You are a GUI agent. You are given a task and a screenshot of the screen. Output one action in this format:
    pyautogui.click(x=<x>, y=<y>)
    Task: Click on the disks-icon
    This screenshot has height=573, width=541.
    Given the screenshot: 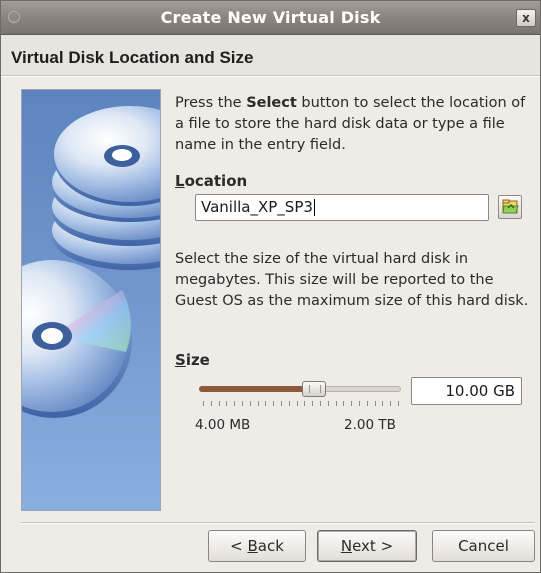 What is the action you would take?
    pyautogui.click(x=91, y=262)
    